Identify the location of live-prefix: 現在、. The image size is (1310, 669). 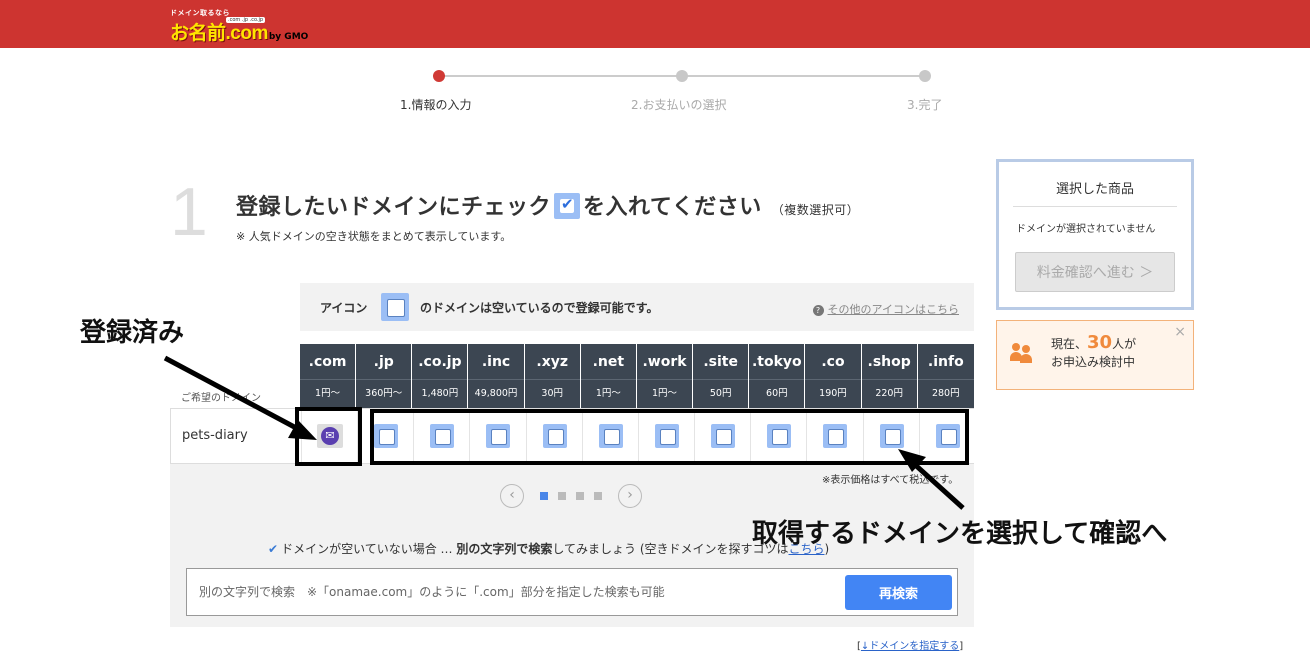
(1069, 344).